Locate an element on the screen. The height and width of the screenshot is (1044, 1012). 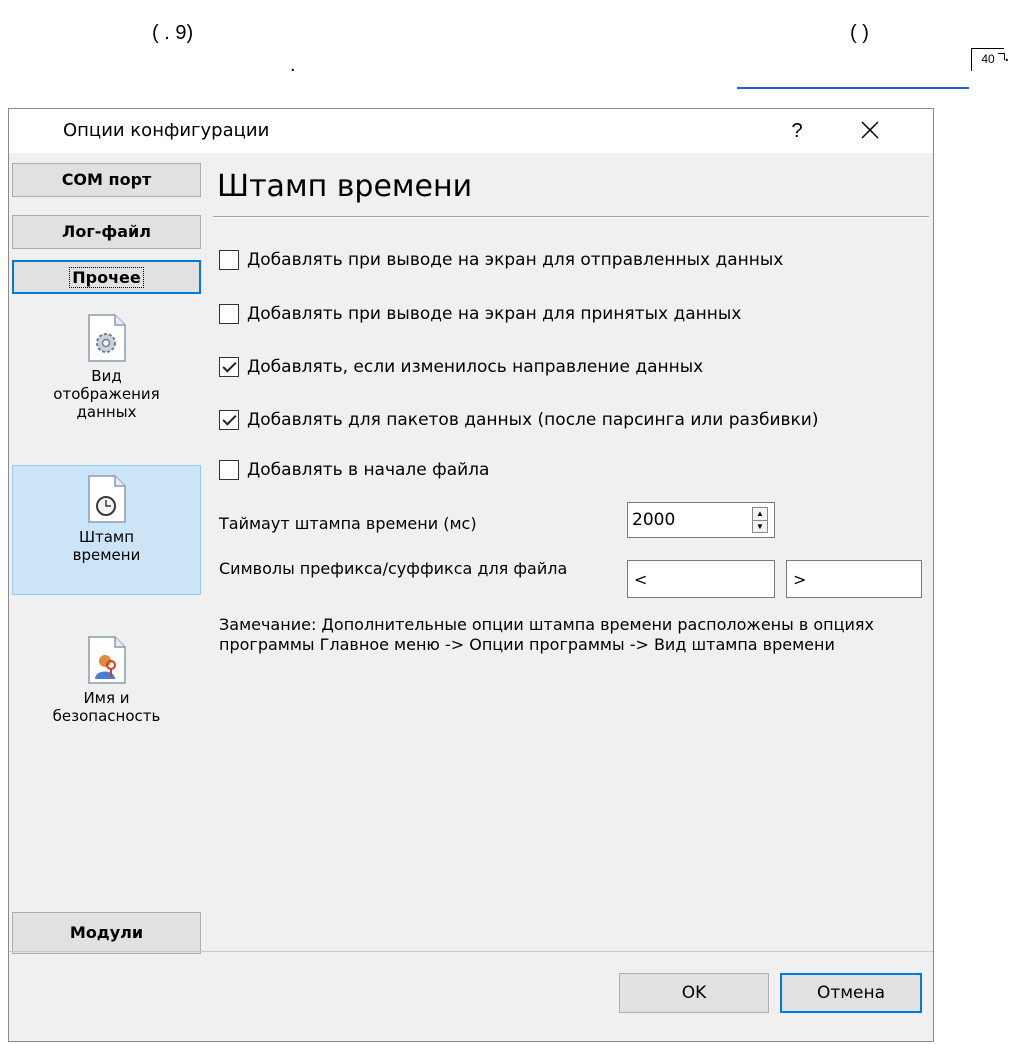
sidebar-item-timestamp: Штамп времени is located at coordinates (106, 530).